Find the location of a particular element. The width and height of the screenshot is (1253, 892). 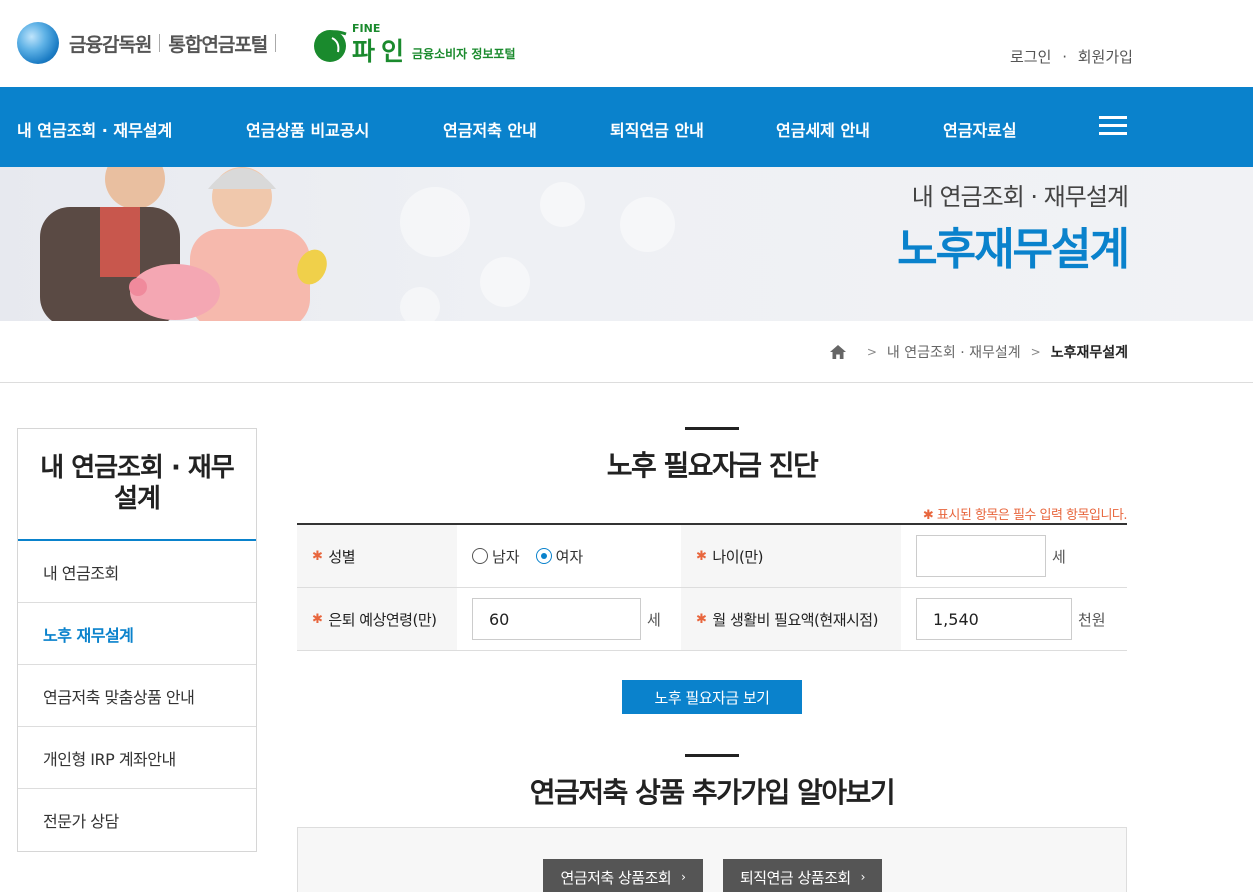

diagnosis-title: 노후 필요자금 진단 is located at coordinates (712, 465).